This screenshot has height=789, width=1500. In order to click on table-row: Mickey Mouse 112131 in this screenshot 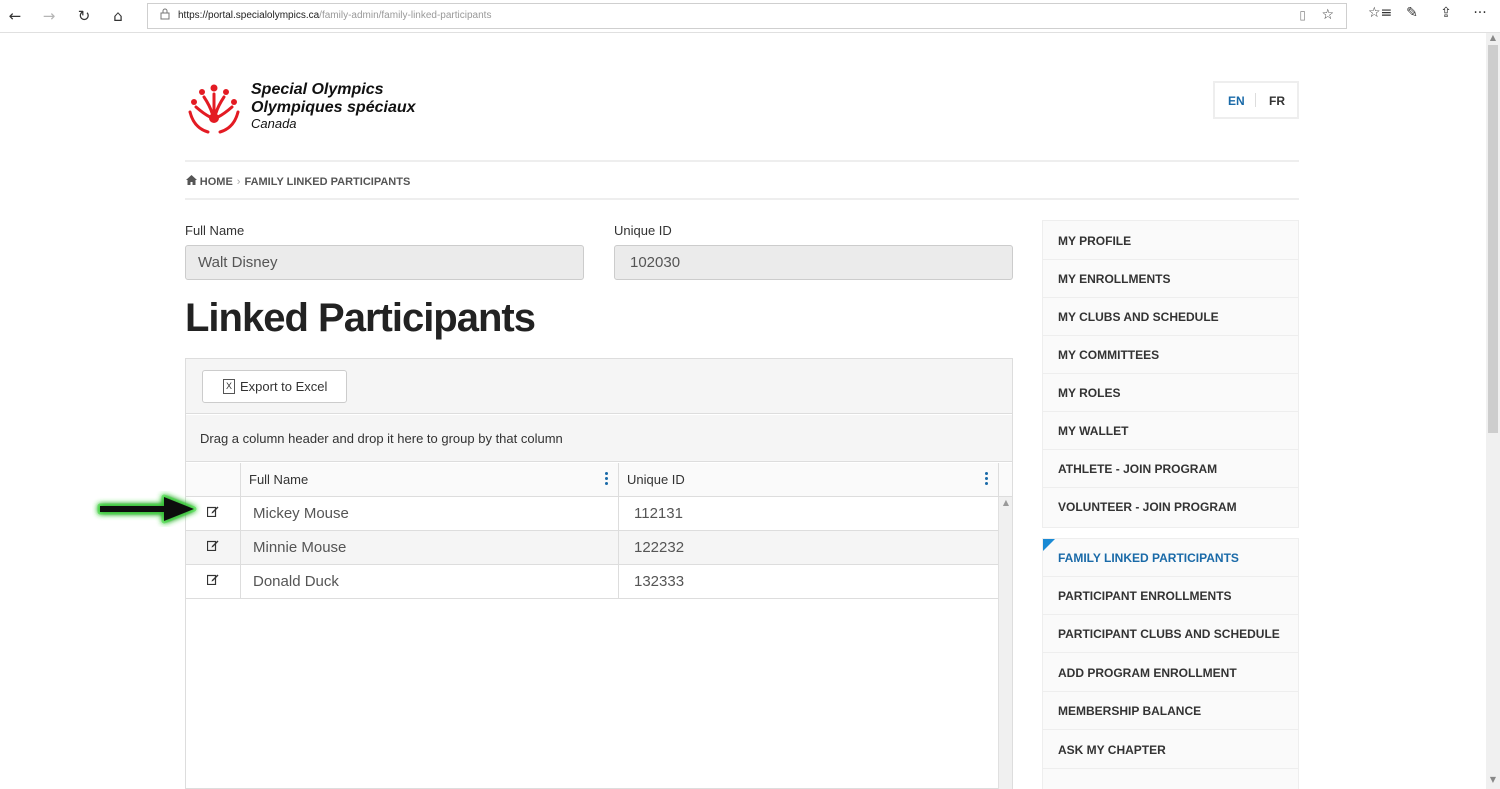, I will do `click(592, 514)`.